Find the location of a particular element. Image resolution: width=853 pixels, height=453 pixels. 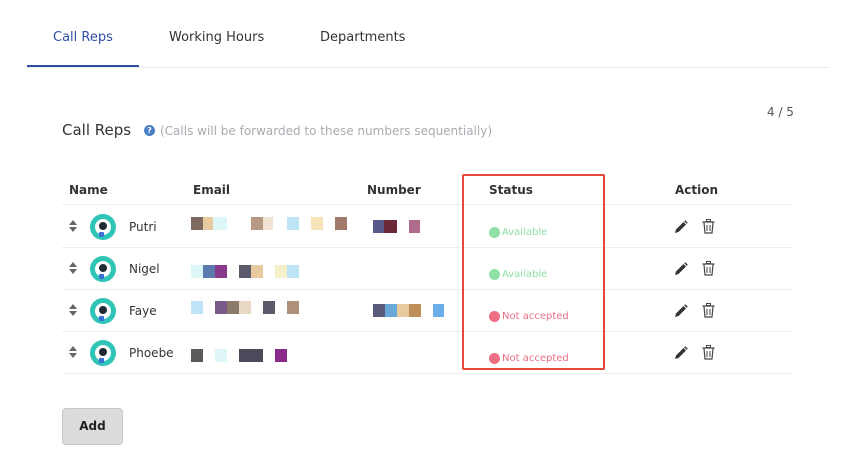

tab-call-reps: Call Reps is located at coordinates (83, 37).